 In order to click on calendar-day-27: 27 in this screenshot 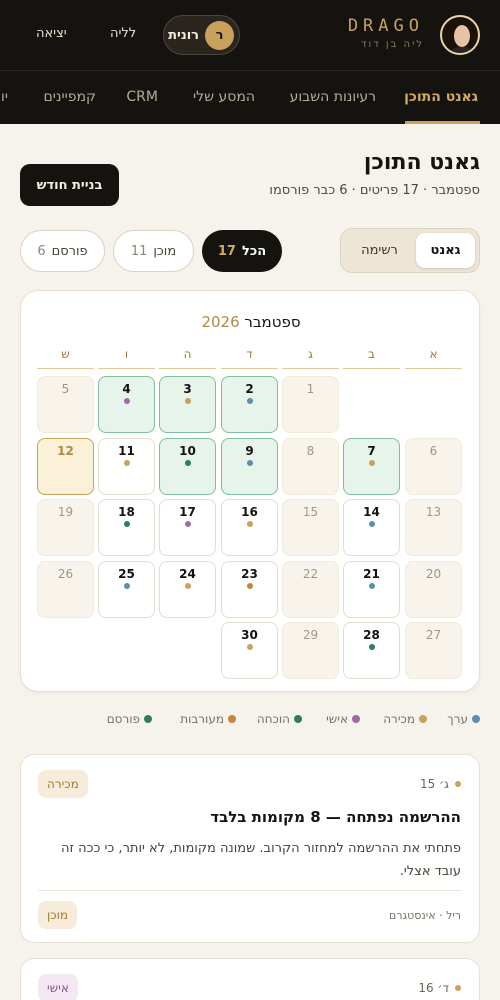, I will do `click(433, 650)`.